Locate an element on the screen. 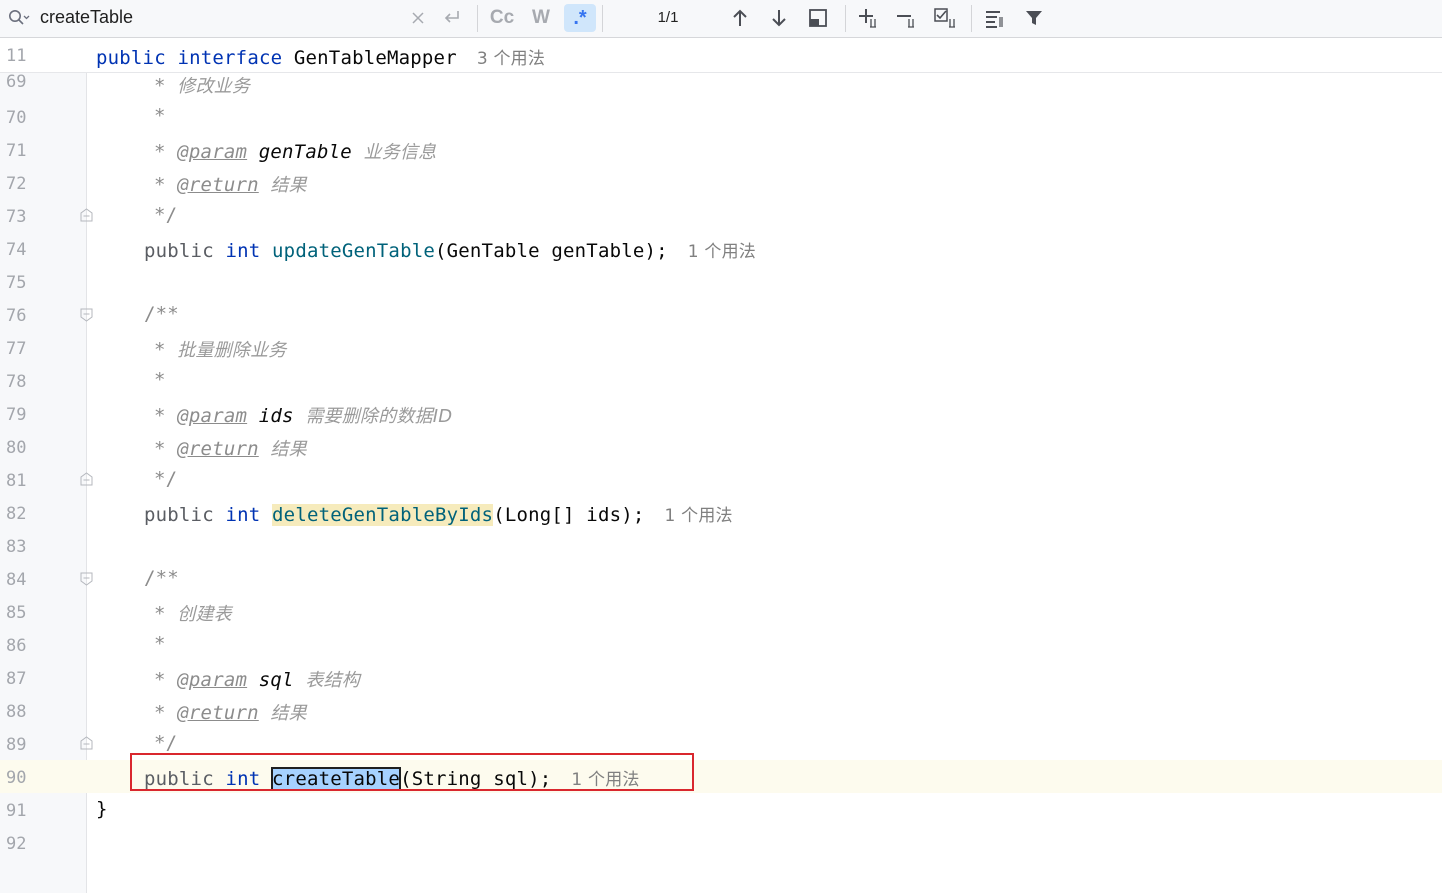  usage-hint: 3 个用法 is located at coordinates (511, 59).